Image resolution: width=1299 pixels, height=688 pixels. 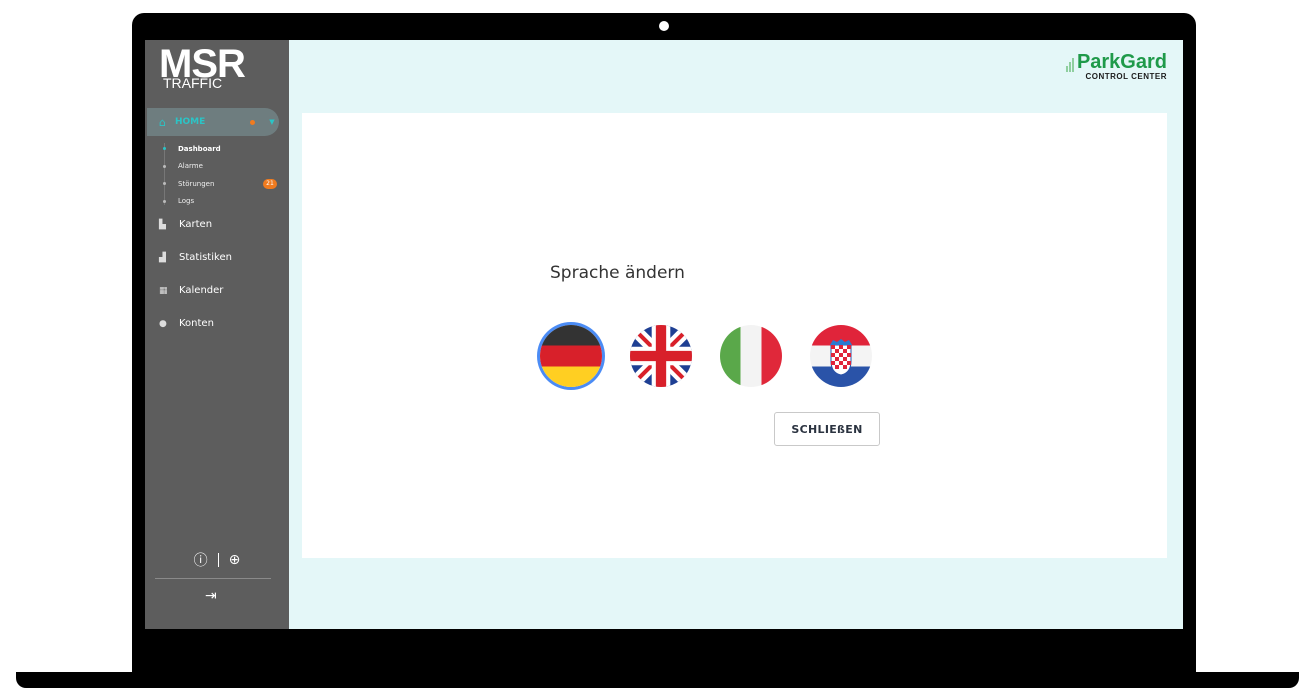 I want to click on brand-subtitle: CONTROL CENTER, so click(x=1126, y=76).